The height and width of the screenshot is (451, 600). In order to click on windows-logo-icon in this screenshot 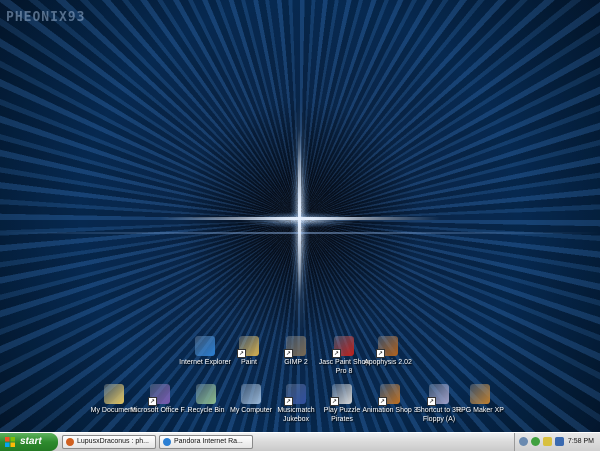, I will do `click(10, 442)`.